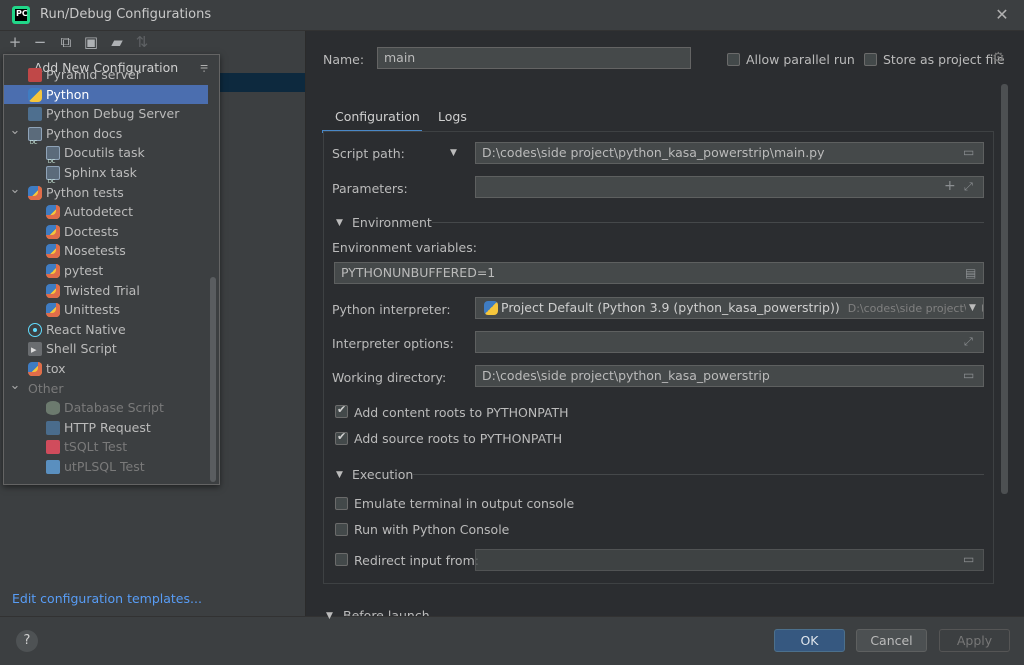  Describe the element at coordinates (262, 82) in the screenshot. I see `selected-config-row` at that location.